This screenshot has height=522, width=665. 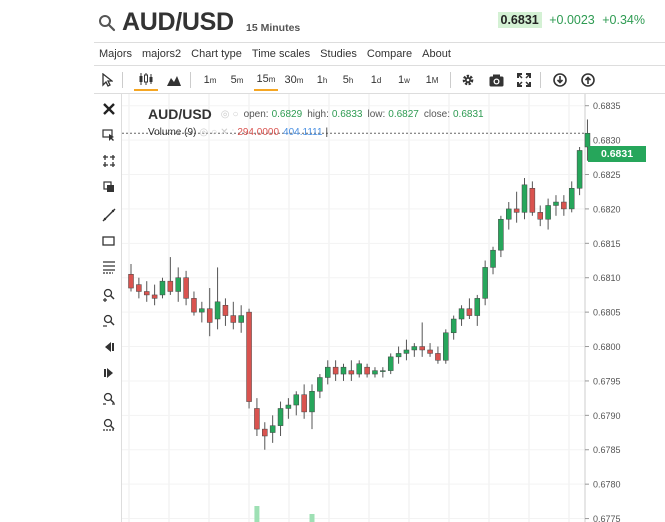 What do you see at coordinates (338, 54) in the screenshot?
I see `menu-studies: Studies` at bounding box center [338, 54].